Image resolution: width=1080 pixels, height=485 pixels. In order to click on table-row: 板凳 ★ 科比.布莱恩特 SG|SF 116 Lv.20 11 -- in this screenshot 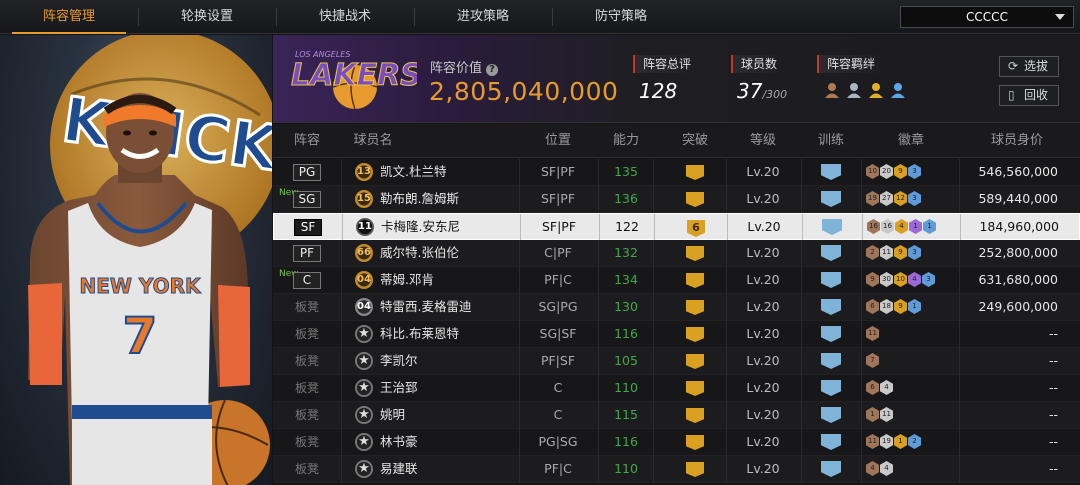, I will do `click(676, 334)`.